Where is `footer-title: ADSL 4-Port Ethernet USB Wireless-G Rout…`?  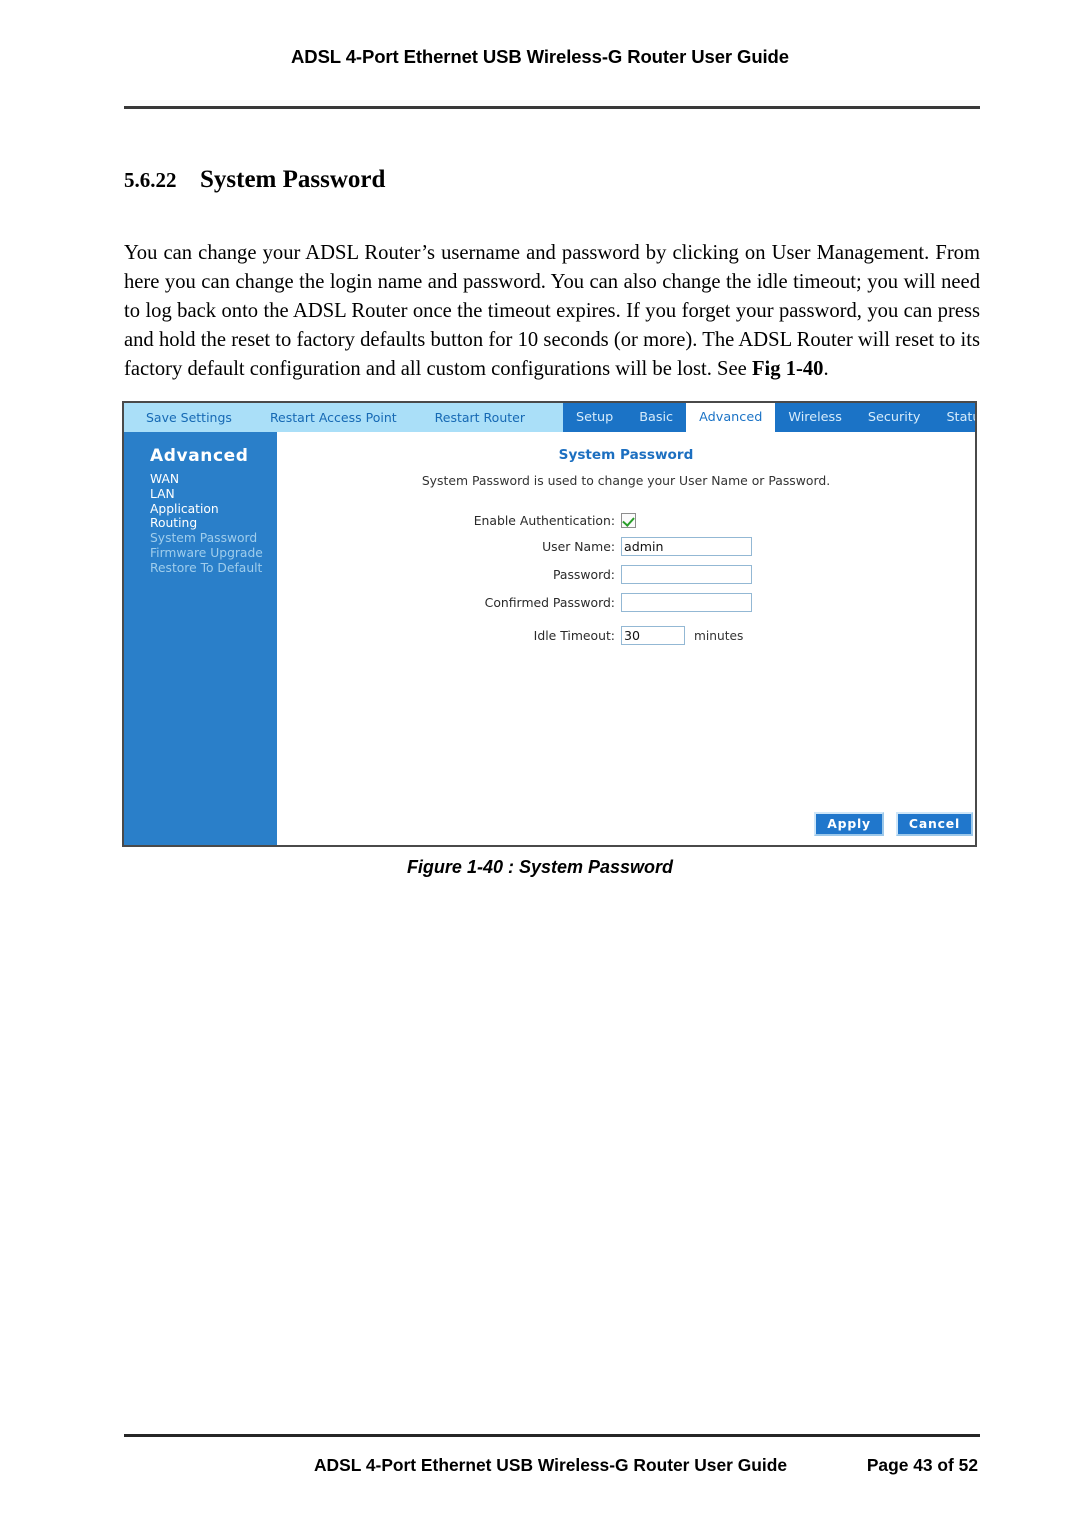 footer-title: ADSL 4-Port Ethernet USB Wireless-G Rout… is located at coordinates (551, 1465).